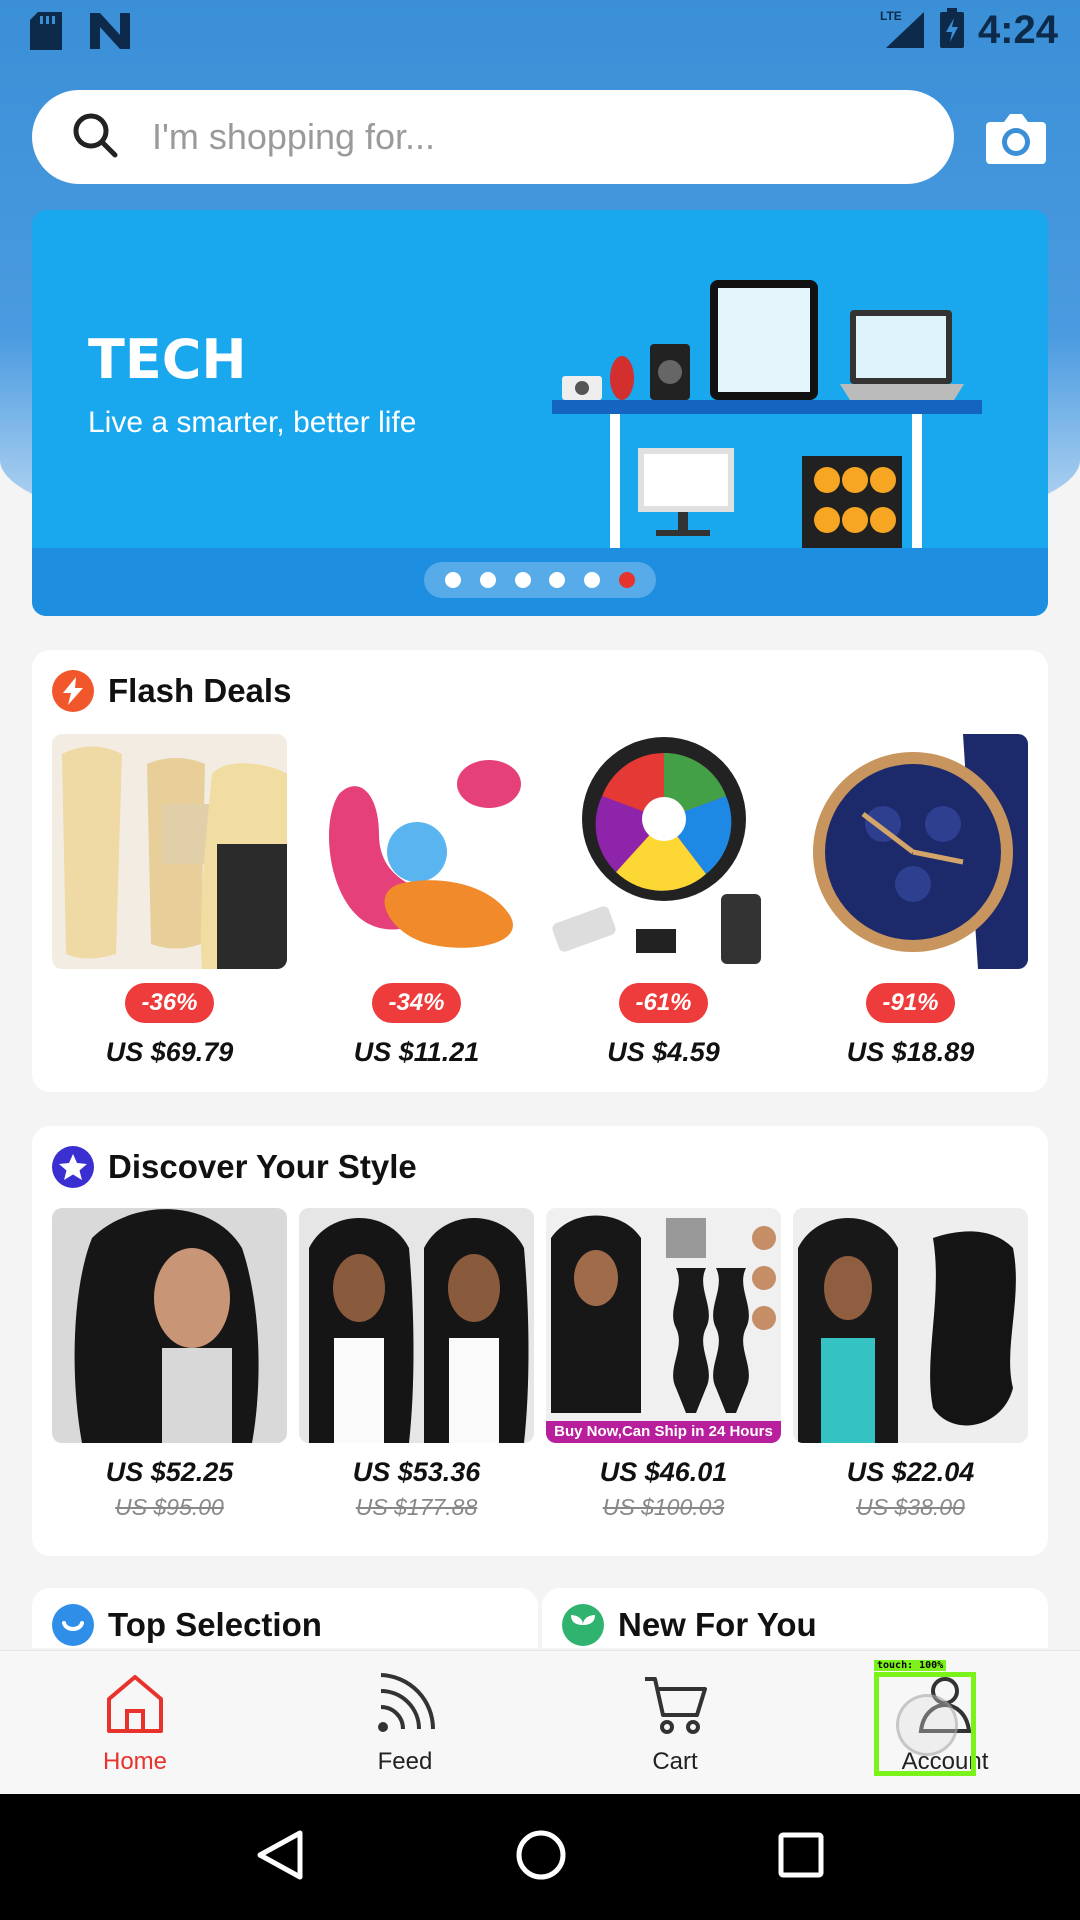  I want to click on star-icon, so click(73, 1167).